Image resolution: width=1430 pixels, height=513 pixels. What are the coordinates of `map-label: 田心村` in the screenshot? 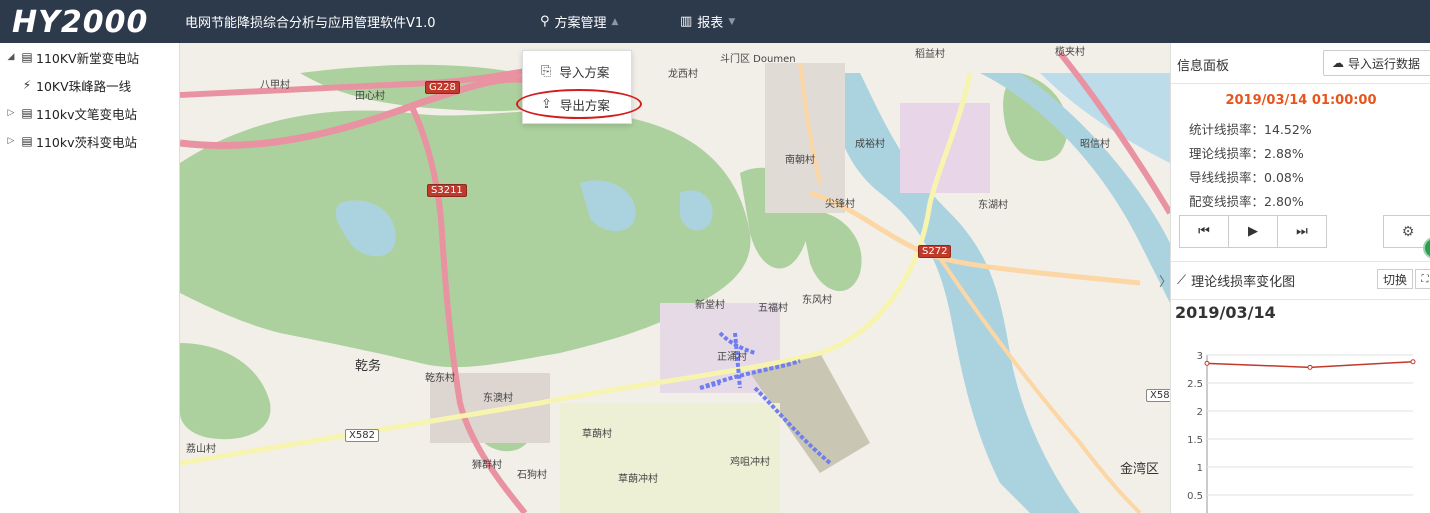 It's located at (370, 96).